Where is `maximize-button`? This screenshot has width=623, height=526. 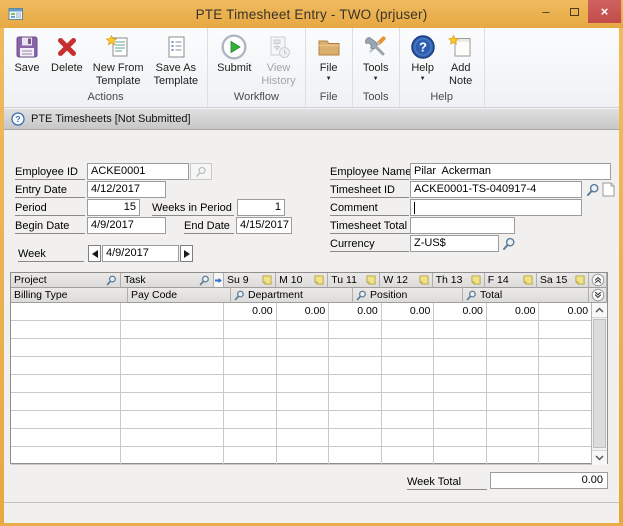
maximize-button is located at coordinates (574, 11).